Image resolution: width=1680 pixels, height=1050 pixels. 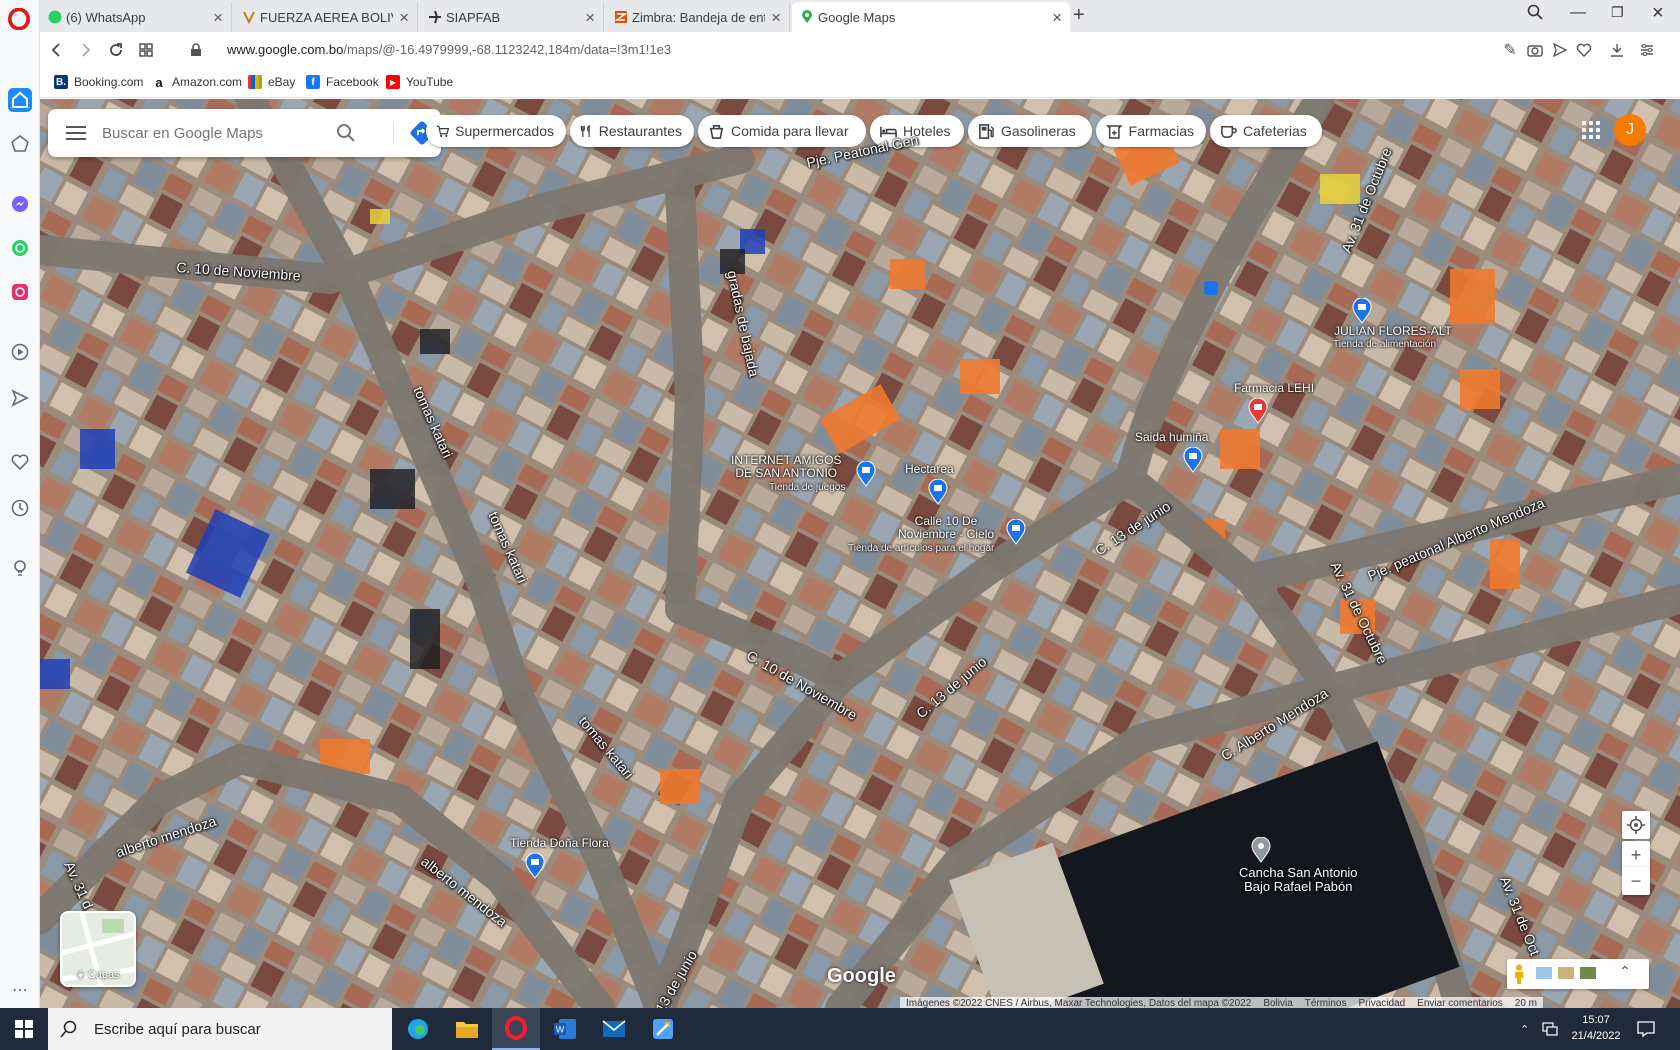 What do you see at coordinates (196, 50) in the screenshot?
I see `lock-icon` at bounding box center [196, 50].